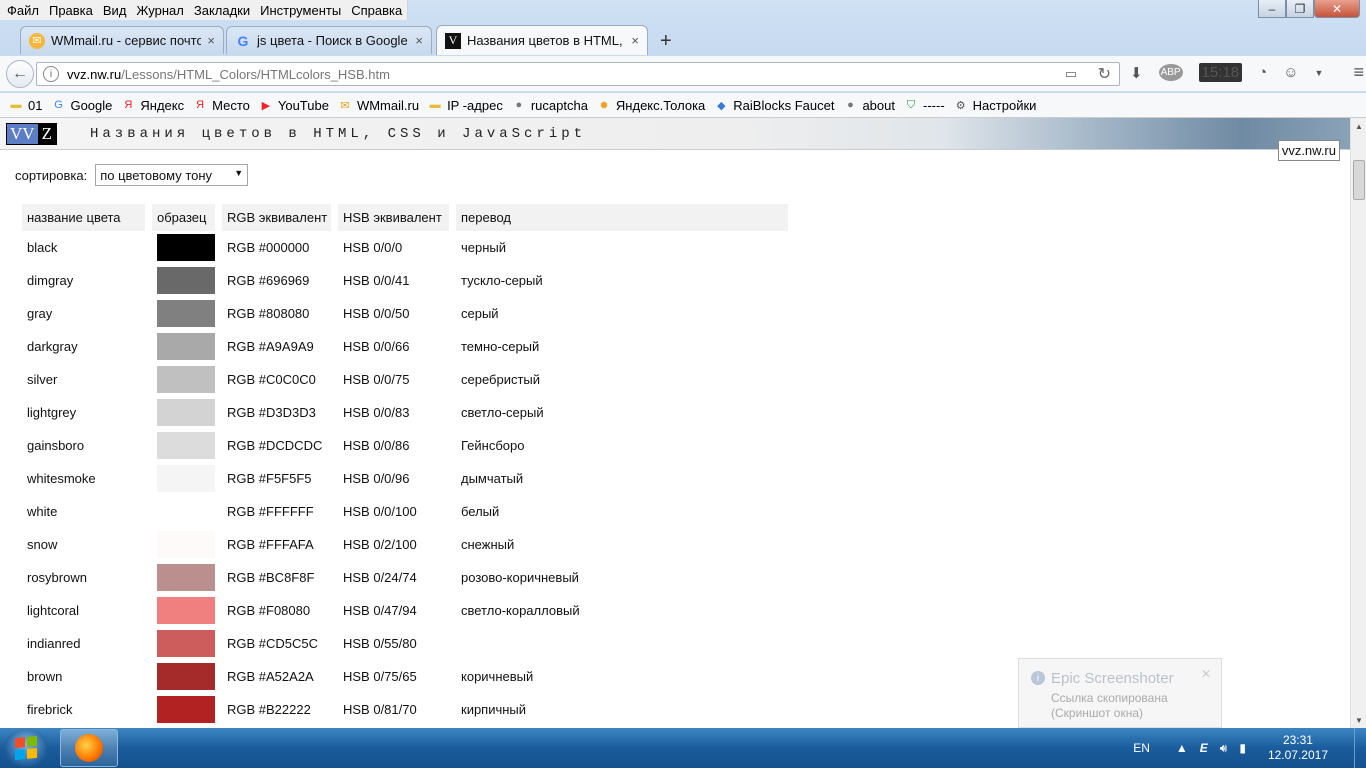  What do you see at coordinates (300, 10) in the screenshot?
I see `menu-item: Инструменты` at bounding box center [300, 10].